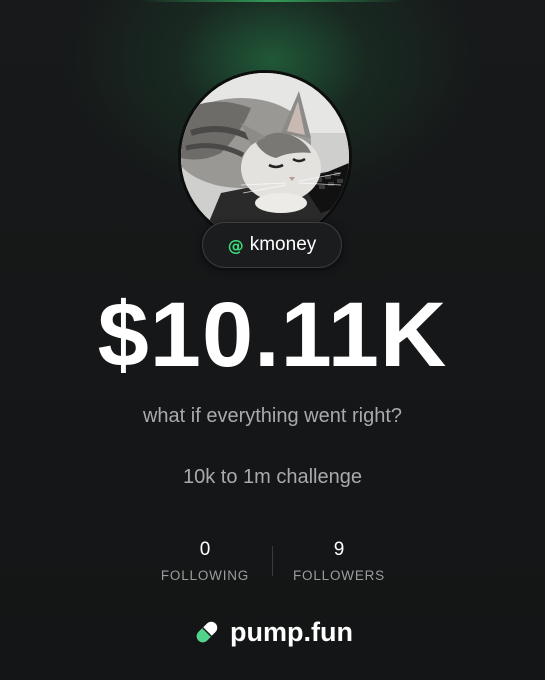 This screenshot has height=680, width=545. What do you see at coordinates (272, 335) in the screenshot?
I see `balance-value: $10.11K` at bounding box center [272, 335].